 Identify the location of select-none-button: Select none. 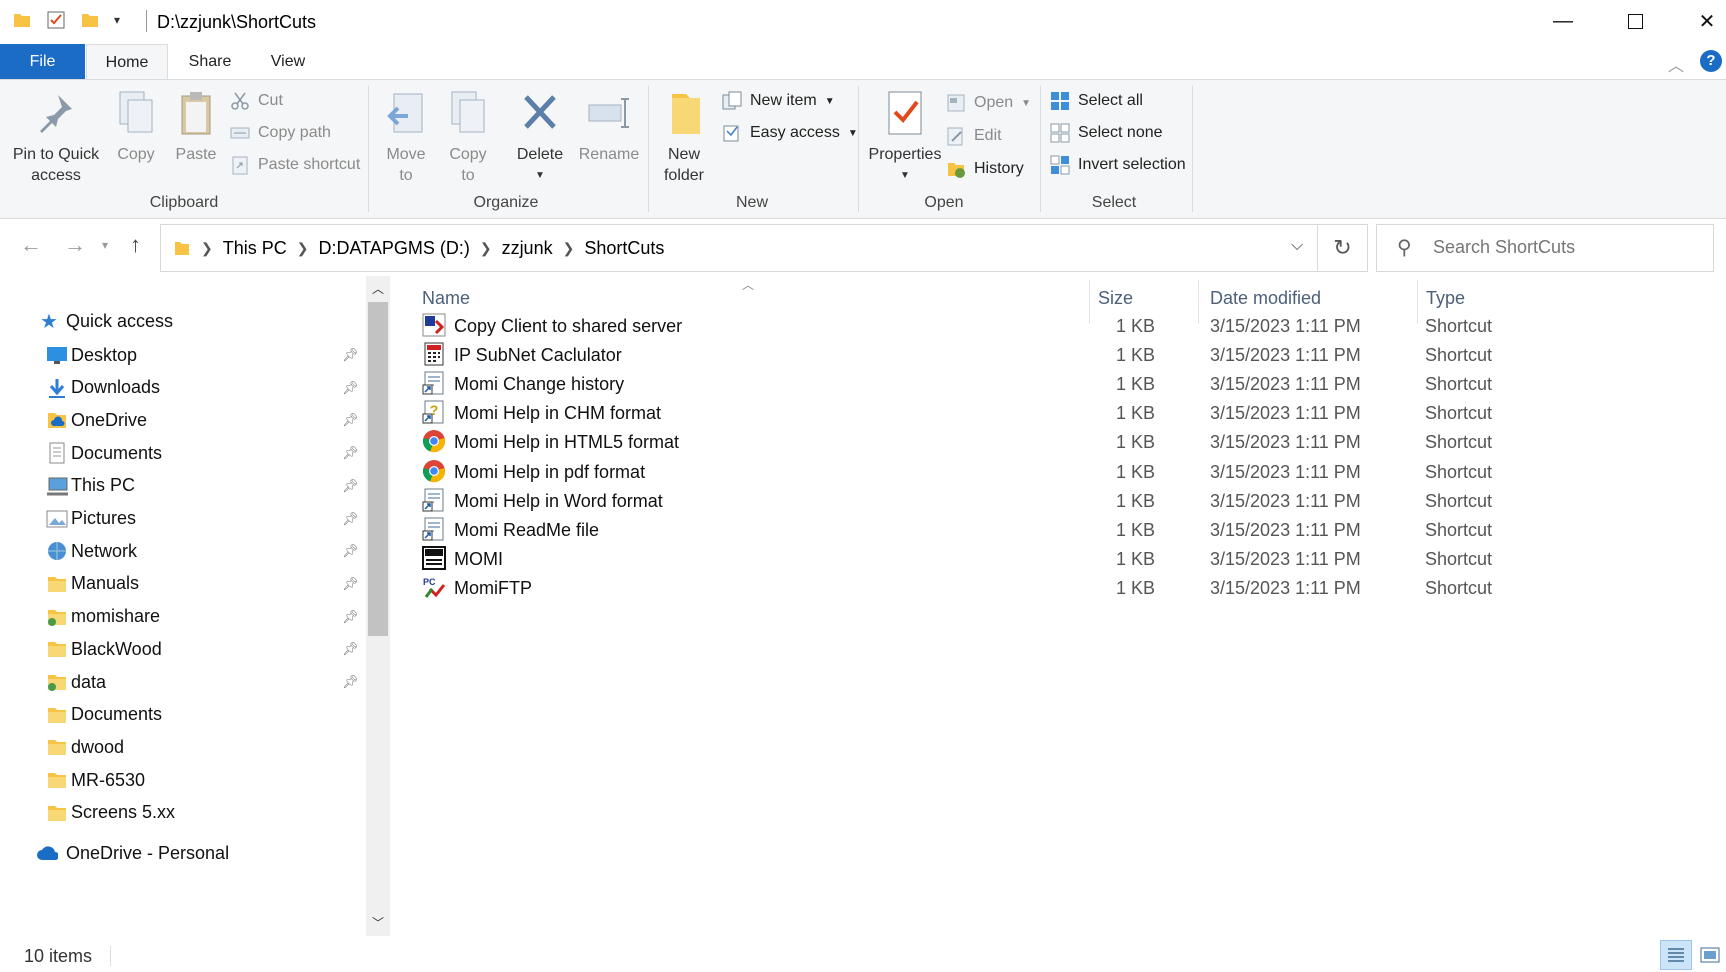
(1106, 133).